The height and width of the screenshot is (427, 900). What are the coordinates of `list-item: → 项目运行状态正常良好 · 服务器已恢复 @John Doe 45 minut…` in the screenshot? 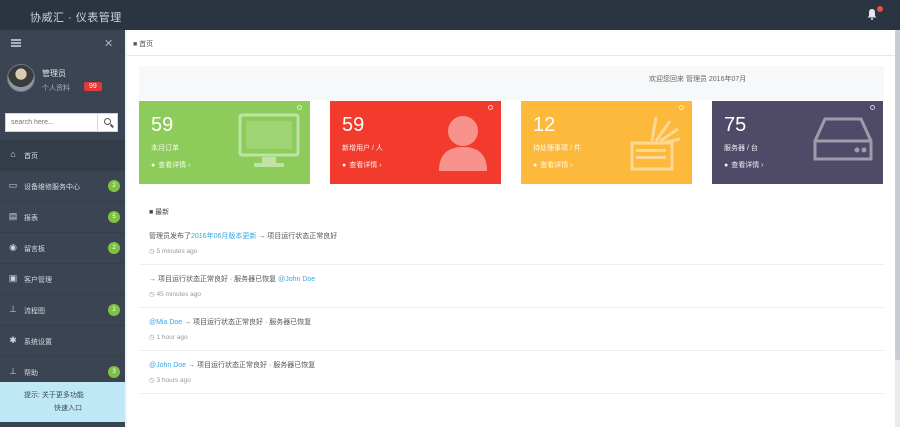 It's located at (511, 286).